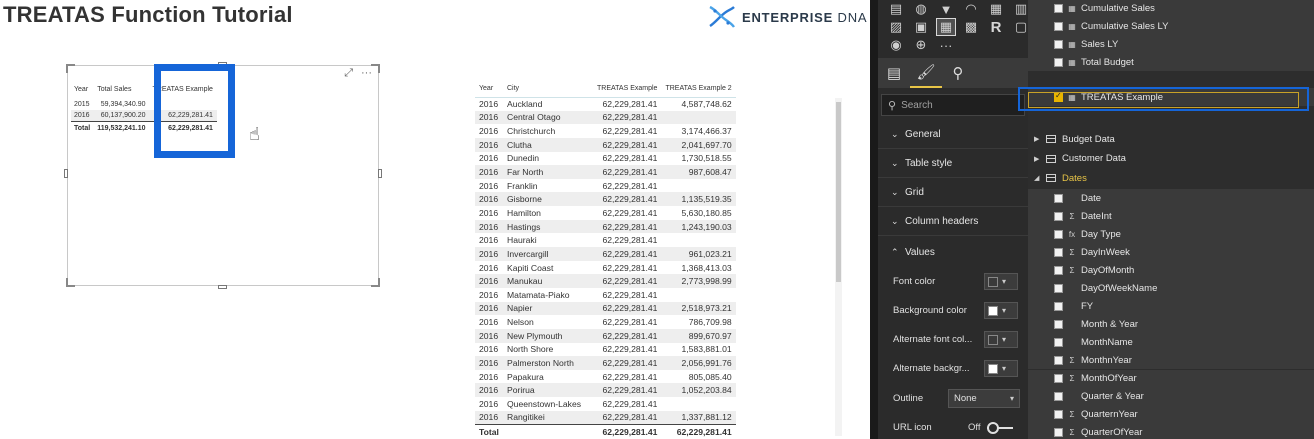  I want to click on resize-handle-bl, so click(70, 282).